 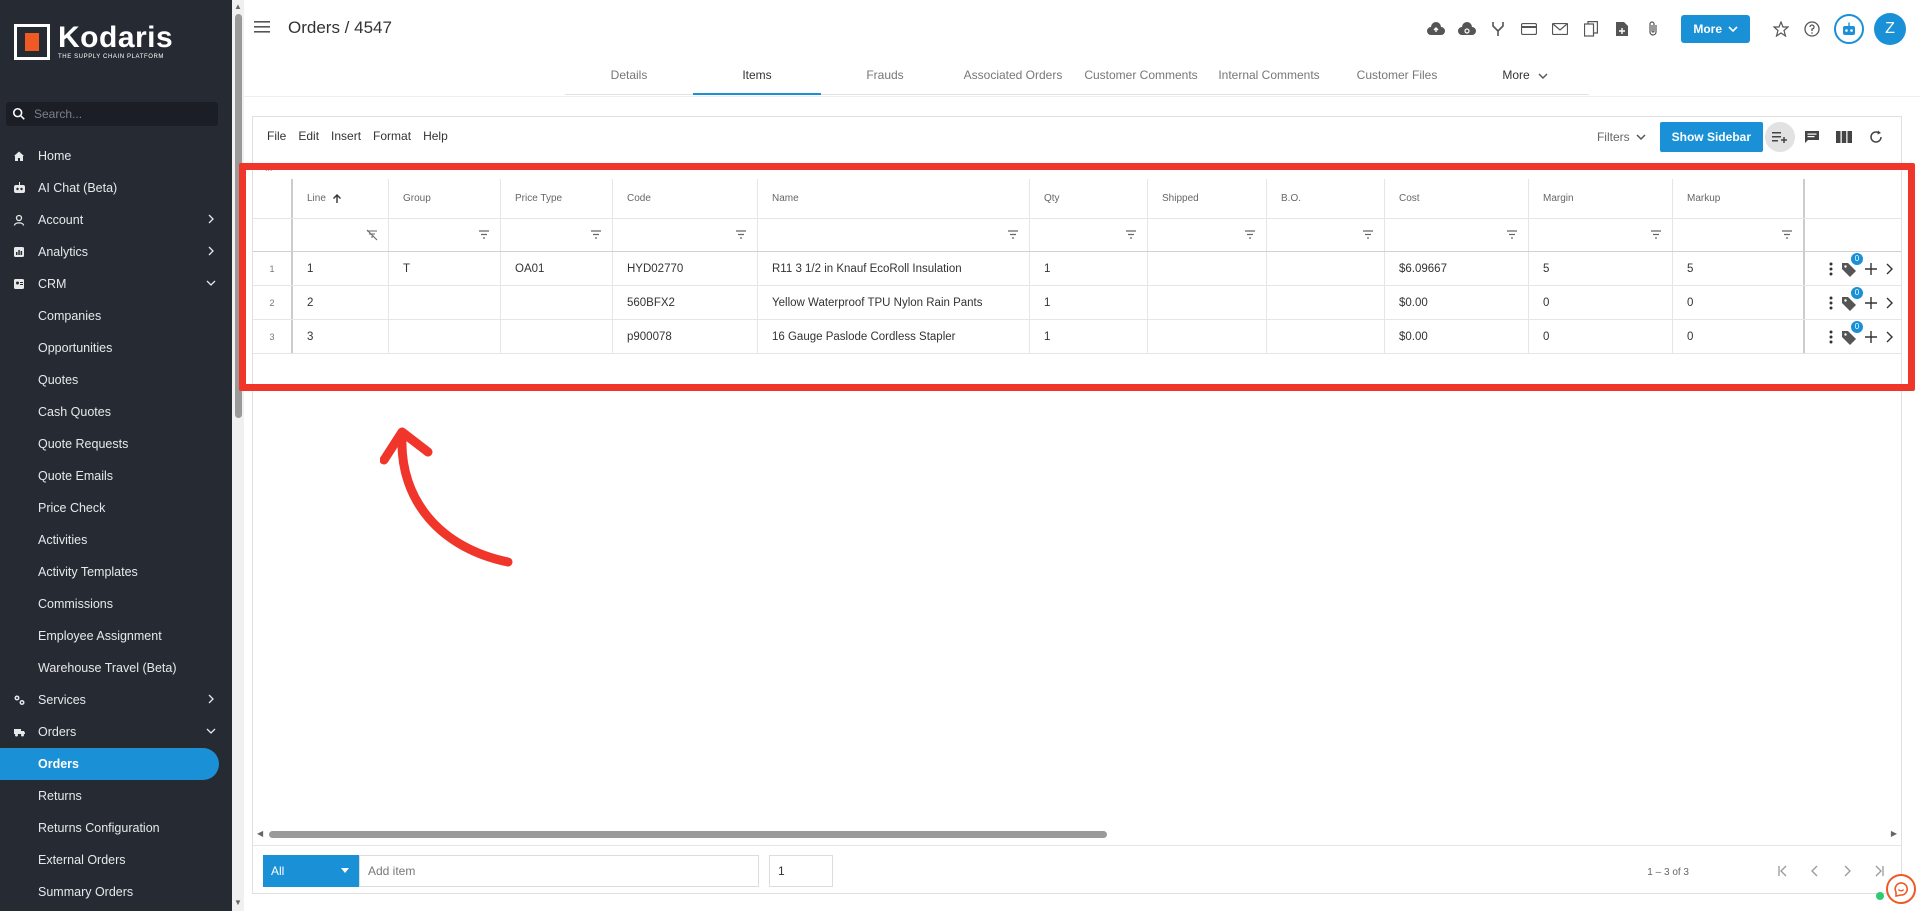 I want to click on credit-card-icon, so click(x=1529, y=29).